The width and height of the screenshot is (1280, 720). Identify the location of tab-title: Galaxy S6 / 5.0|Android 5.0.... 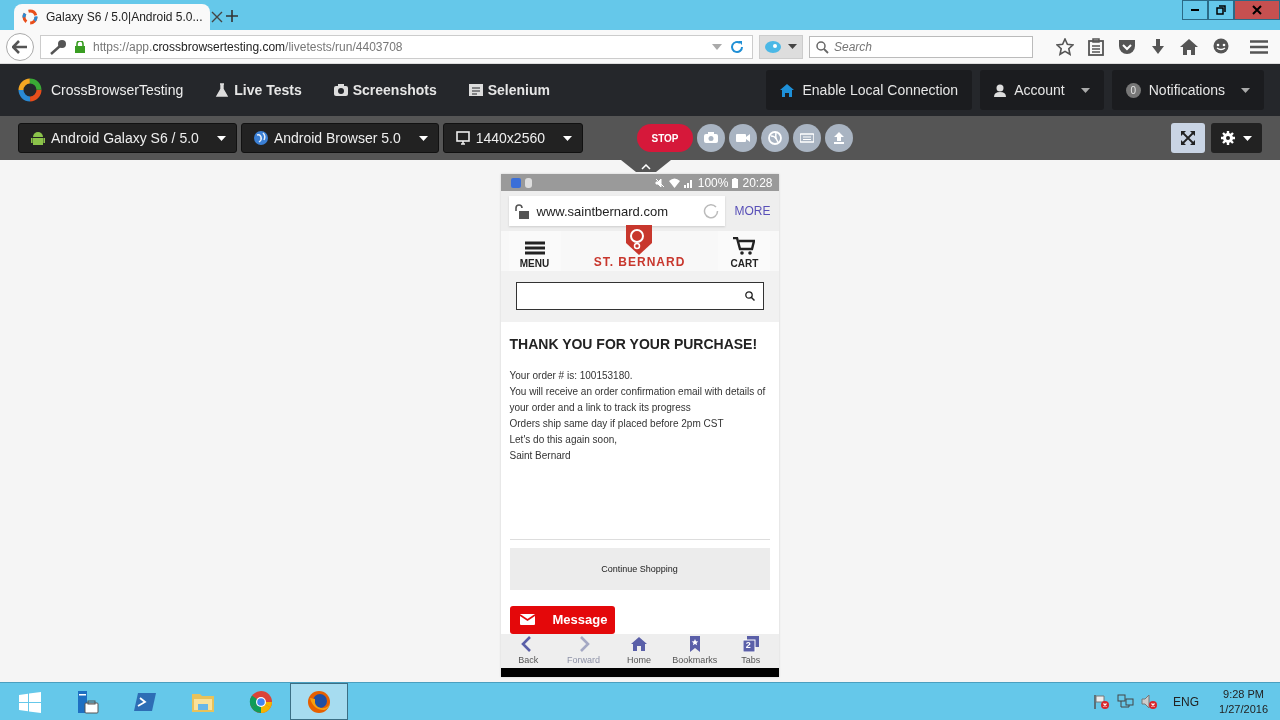
(124, 17).